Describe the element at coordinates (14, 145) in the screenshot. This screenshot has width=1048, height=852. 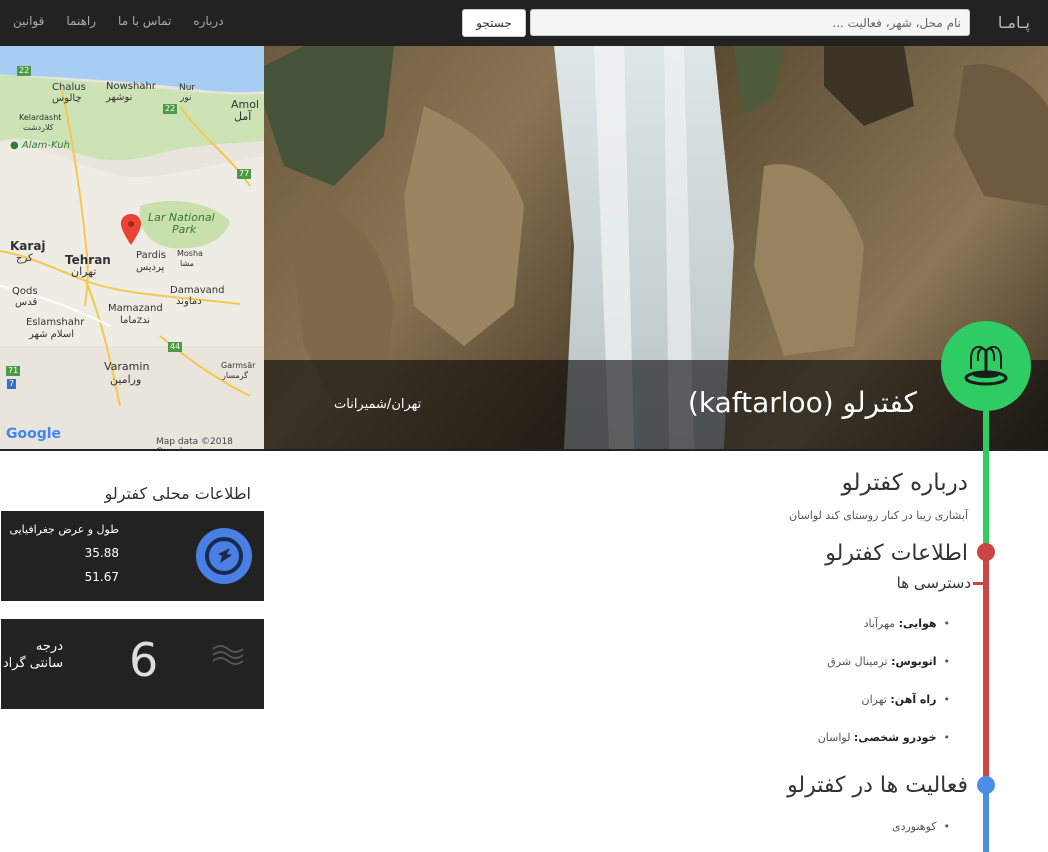
I see `park-icon: ●` at that location.